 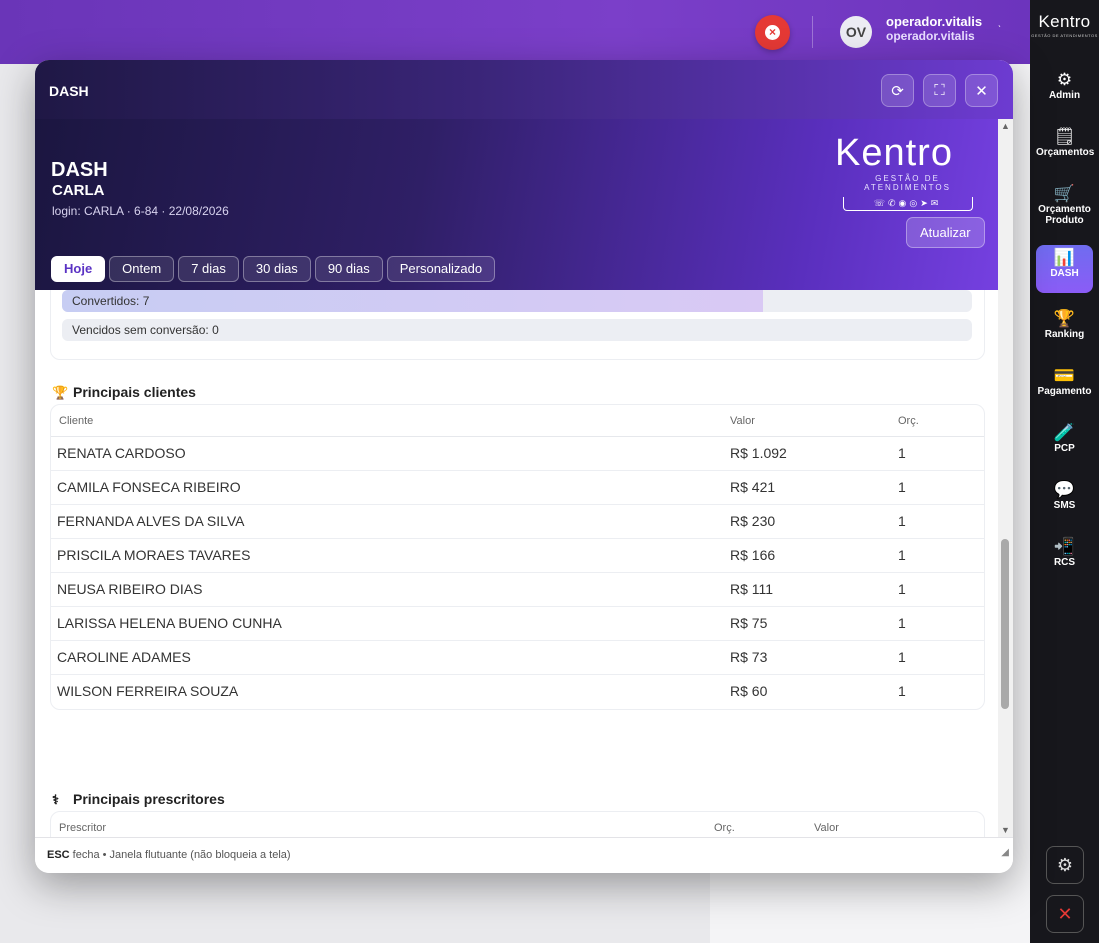 What do you see at coordinates (517, 692) in the screenshot?
I see `table-row: WILSON FERREIRA SOUZA R$ 60 1` at bounding box center [517, 692].